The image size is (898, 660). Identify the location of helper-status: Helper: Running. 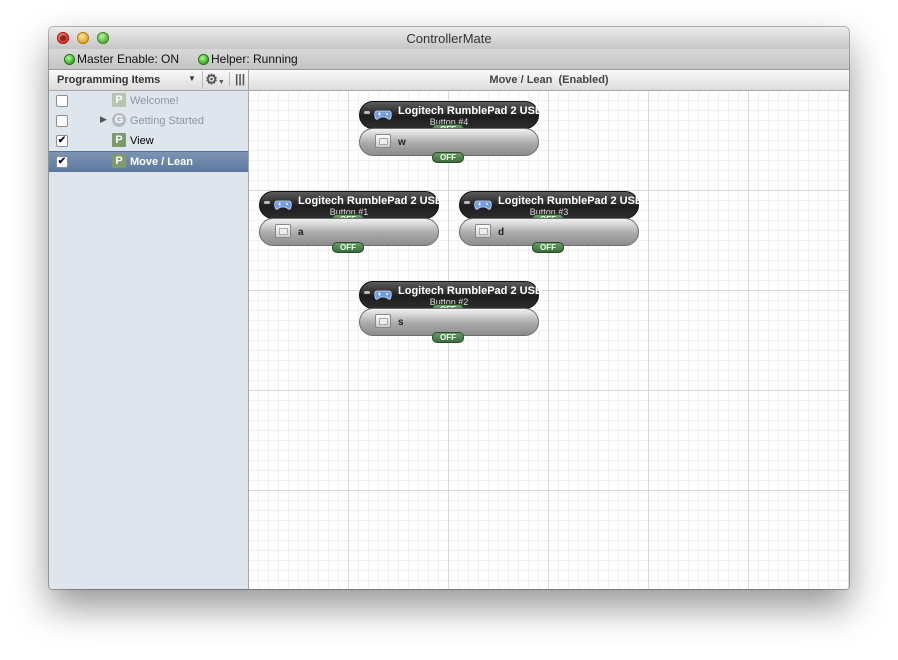
(248, 59).